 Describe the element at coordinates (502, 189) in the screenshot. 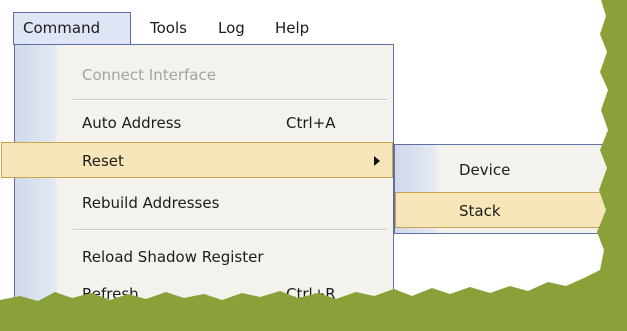

I see `reset-submenu: Device Stack` at that location.